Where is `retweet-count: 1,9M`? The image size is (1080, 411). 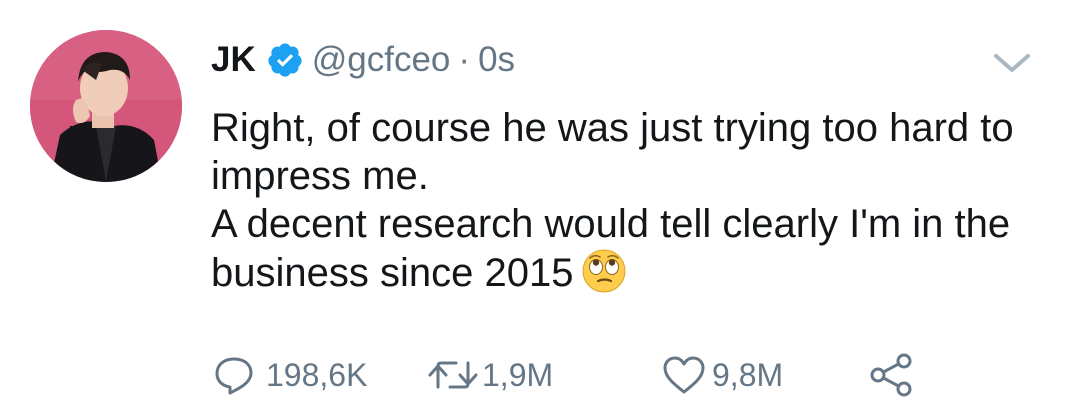
retweet-count: 1,9M is located at coordinates (518, 374).